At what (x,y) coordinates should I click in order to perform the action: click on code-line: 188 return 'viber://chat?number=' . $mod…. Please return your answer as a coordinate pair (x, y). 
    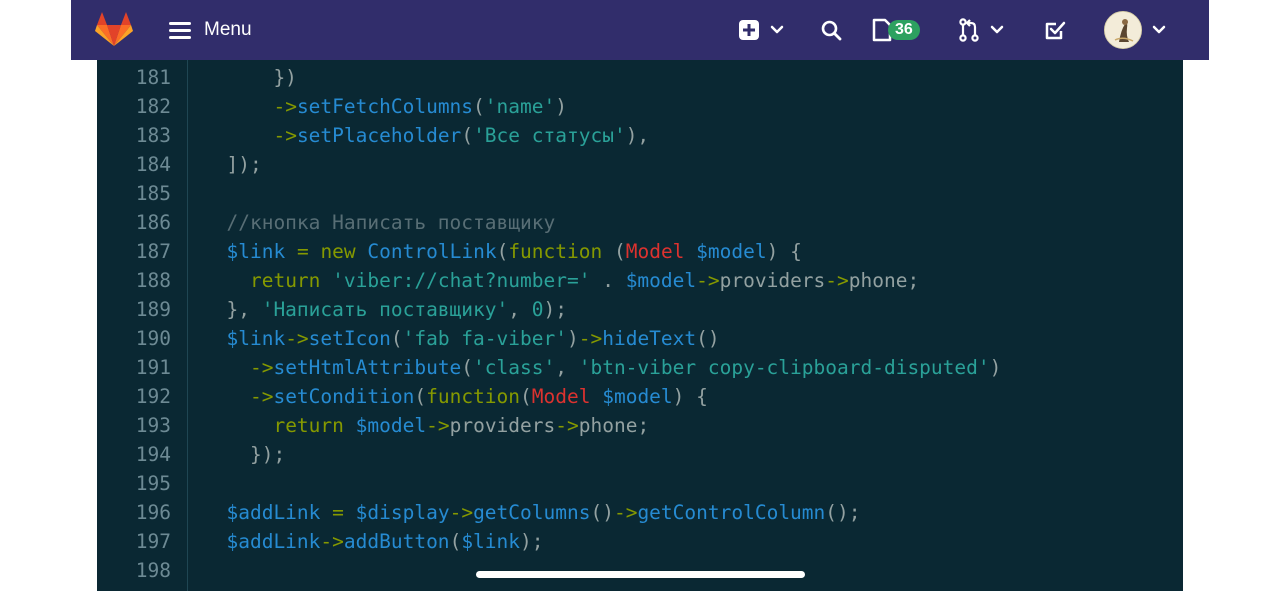
    Looking at the image, I should click on (640, 280).